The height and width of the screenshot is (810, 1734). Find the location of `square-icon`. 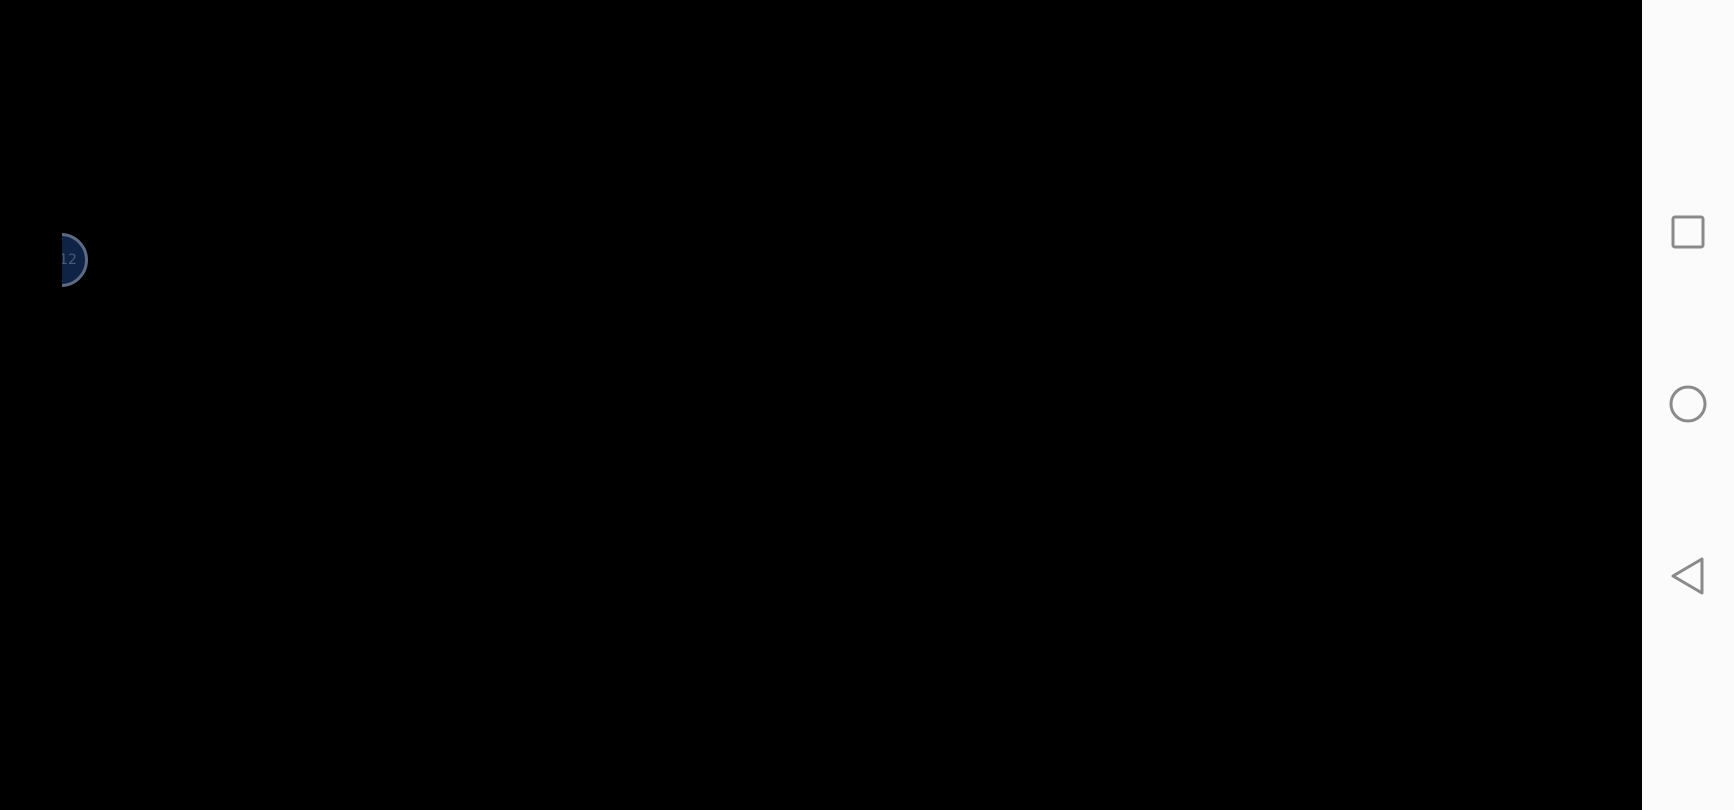

square-icon is located at coordinates (1688, 232).